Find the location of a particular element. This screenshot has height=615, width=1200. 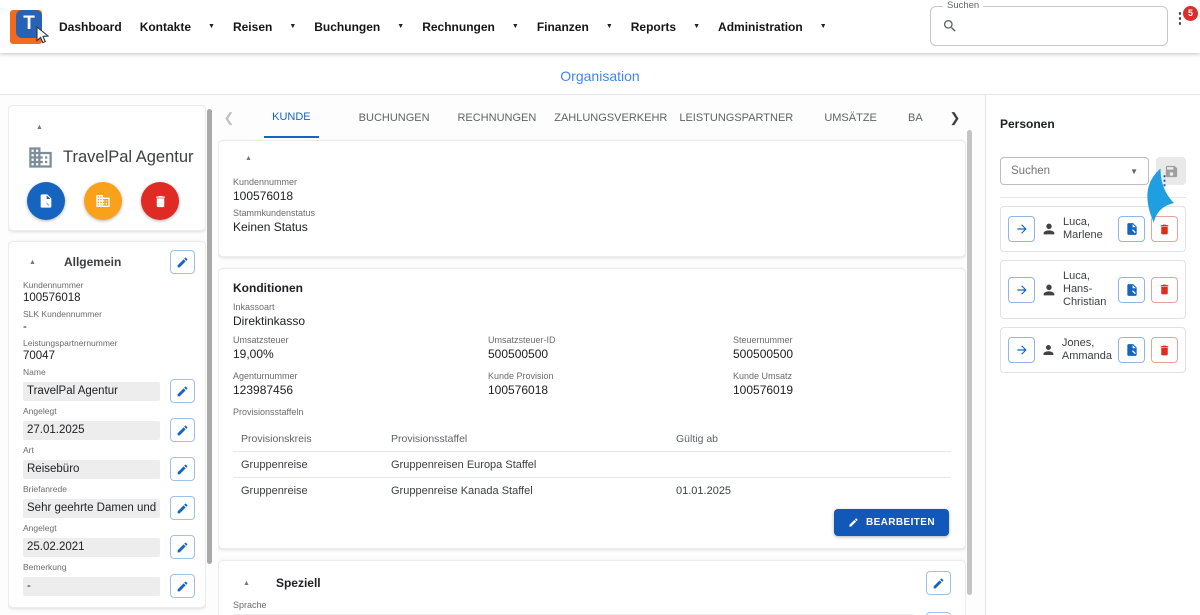

menu-item-reports: Reports ▼ is located at coordinates (665, 27).